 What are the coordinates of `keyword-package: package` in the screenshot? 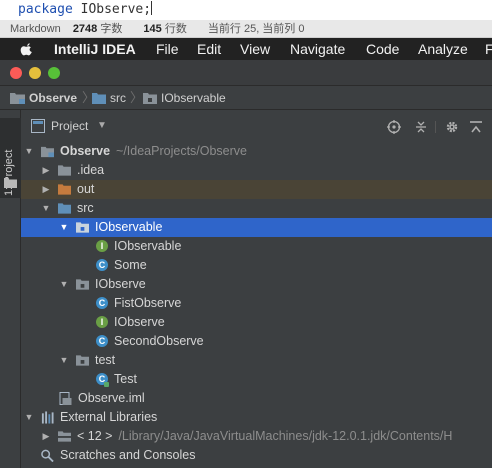 It's located at (45, 9).